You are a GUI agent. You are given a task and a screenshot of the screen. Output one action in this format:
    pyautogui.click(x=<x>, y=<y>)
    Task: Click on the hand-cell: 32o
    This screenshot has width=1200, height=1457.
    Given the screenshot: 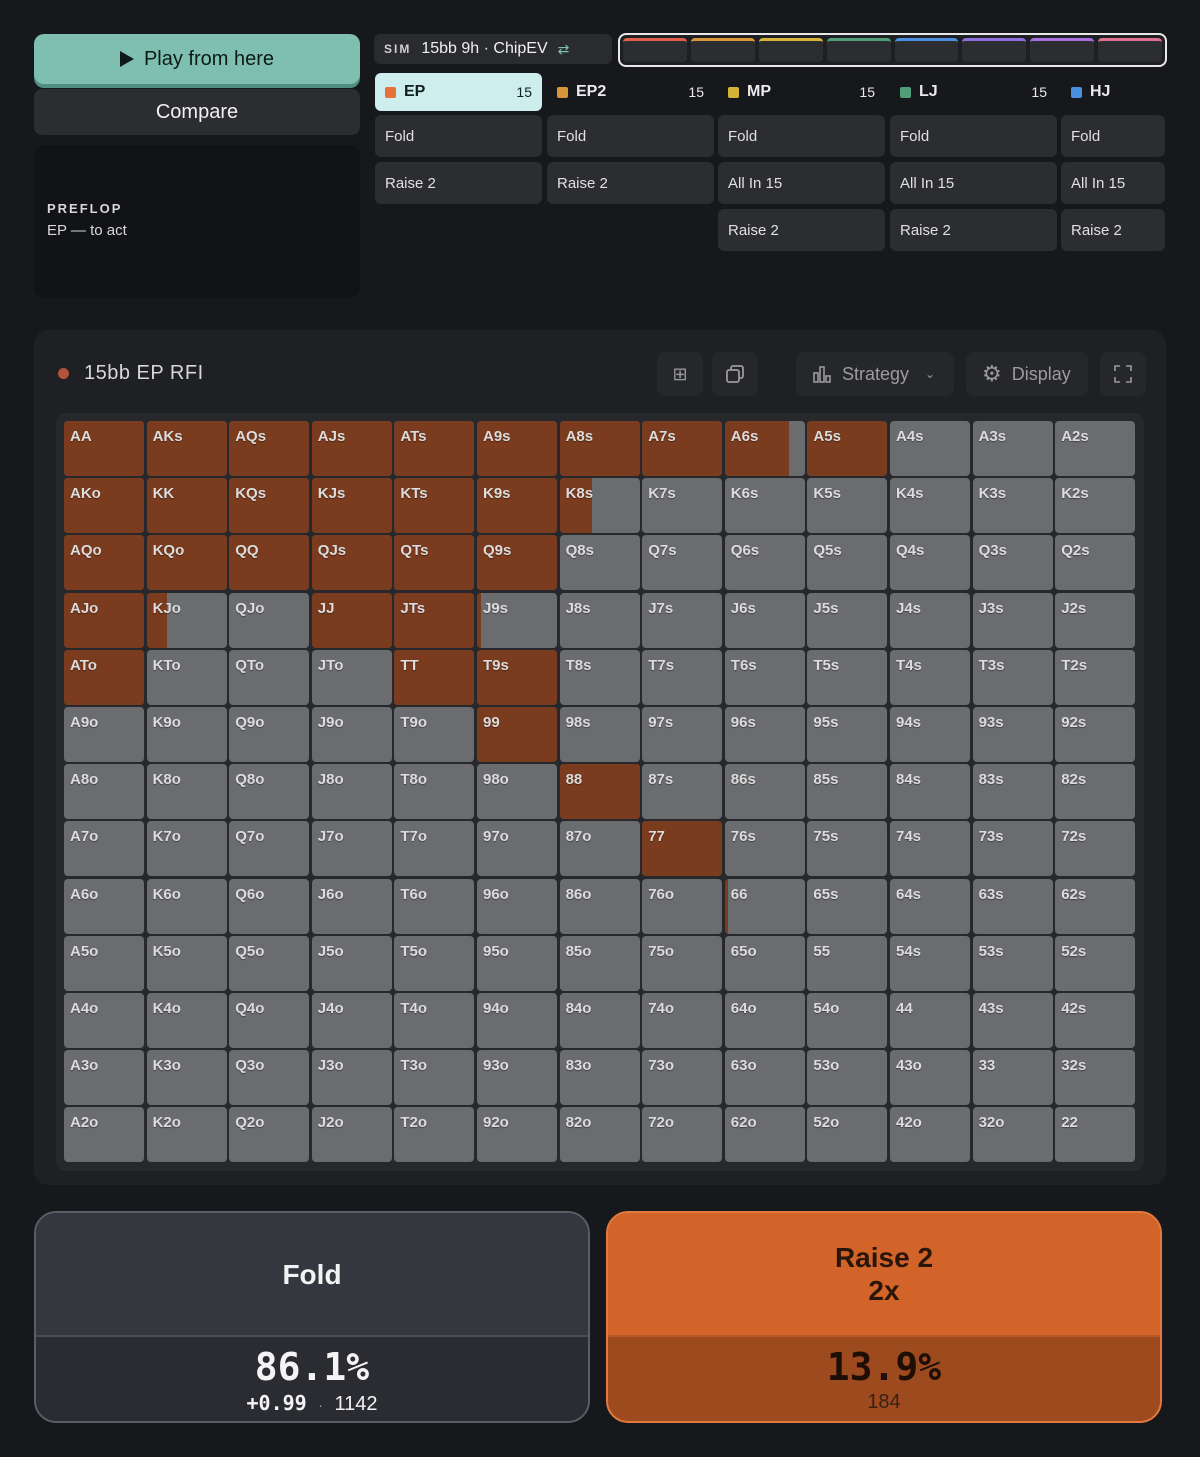 What is the action you would take?
    pyautogui.click(x=1012, y=1135)
    